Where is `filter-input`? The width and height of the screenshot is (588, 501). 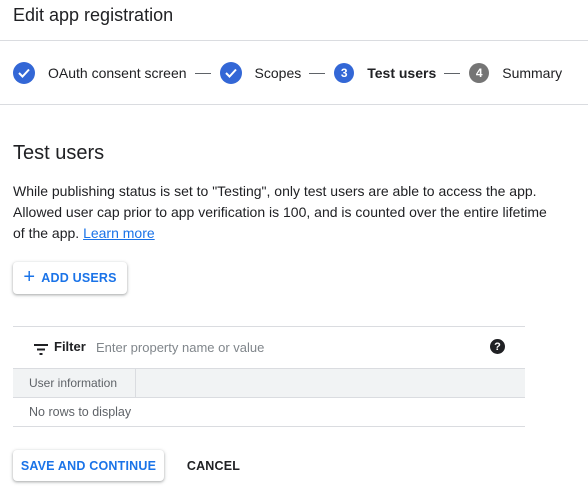
filter-input is located at coordinates (286, 347).